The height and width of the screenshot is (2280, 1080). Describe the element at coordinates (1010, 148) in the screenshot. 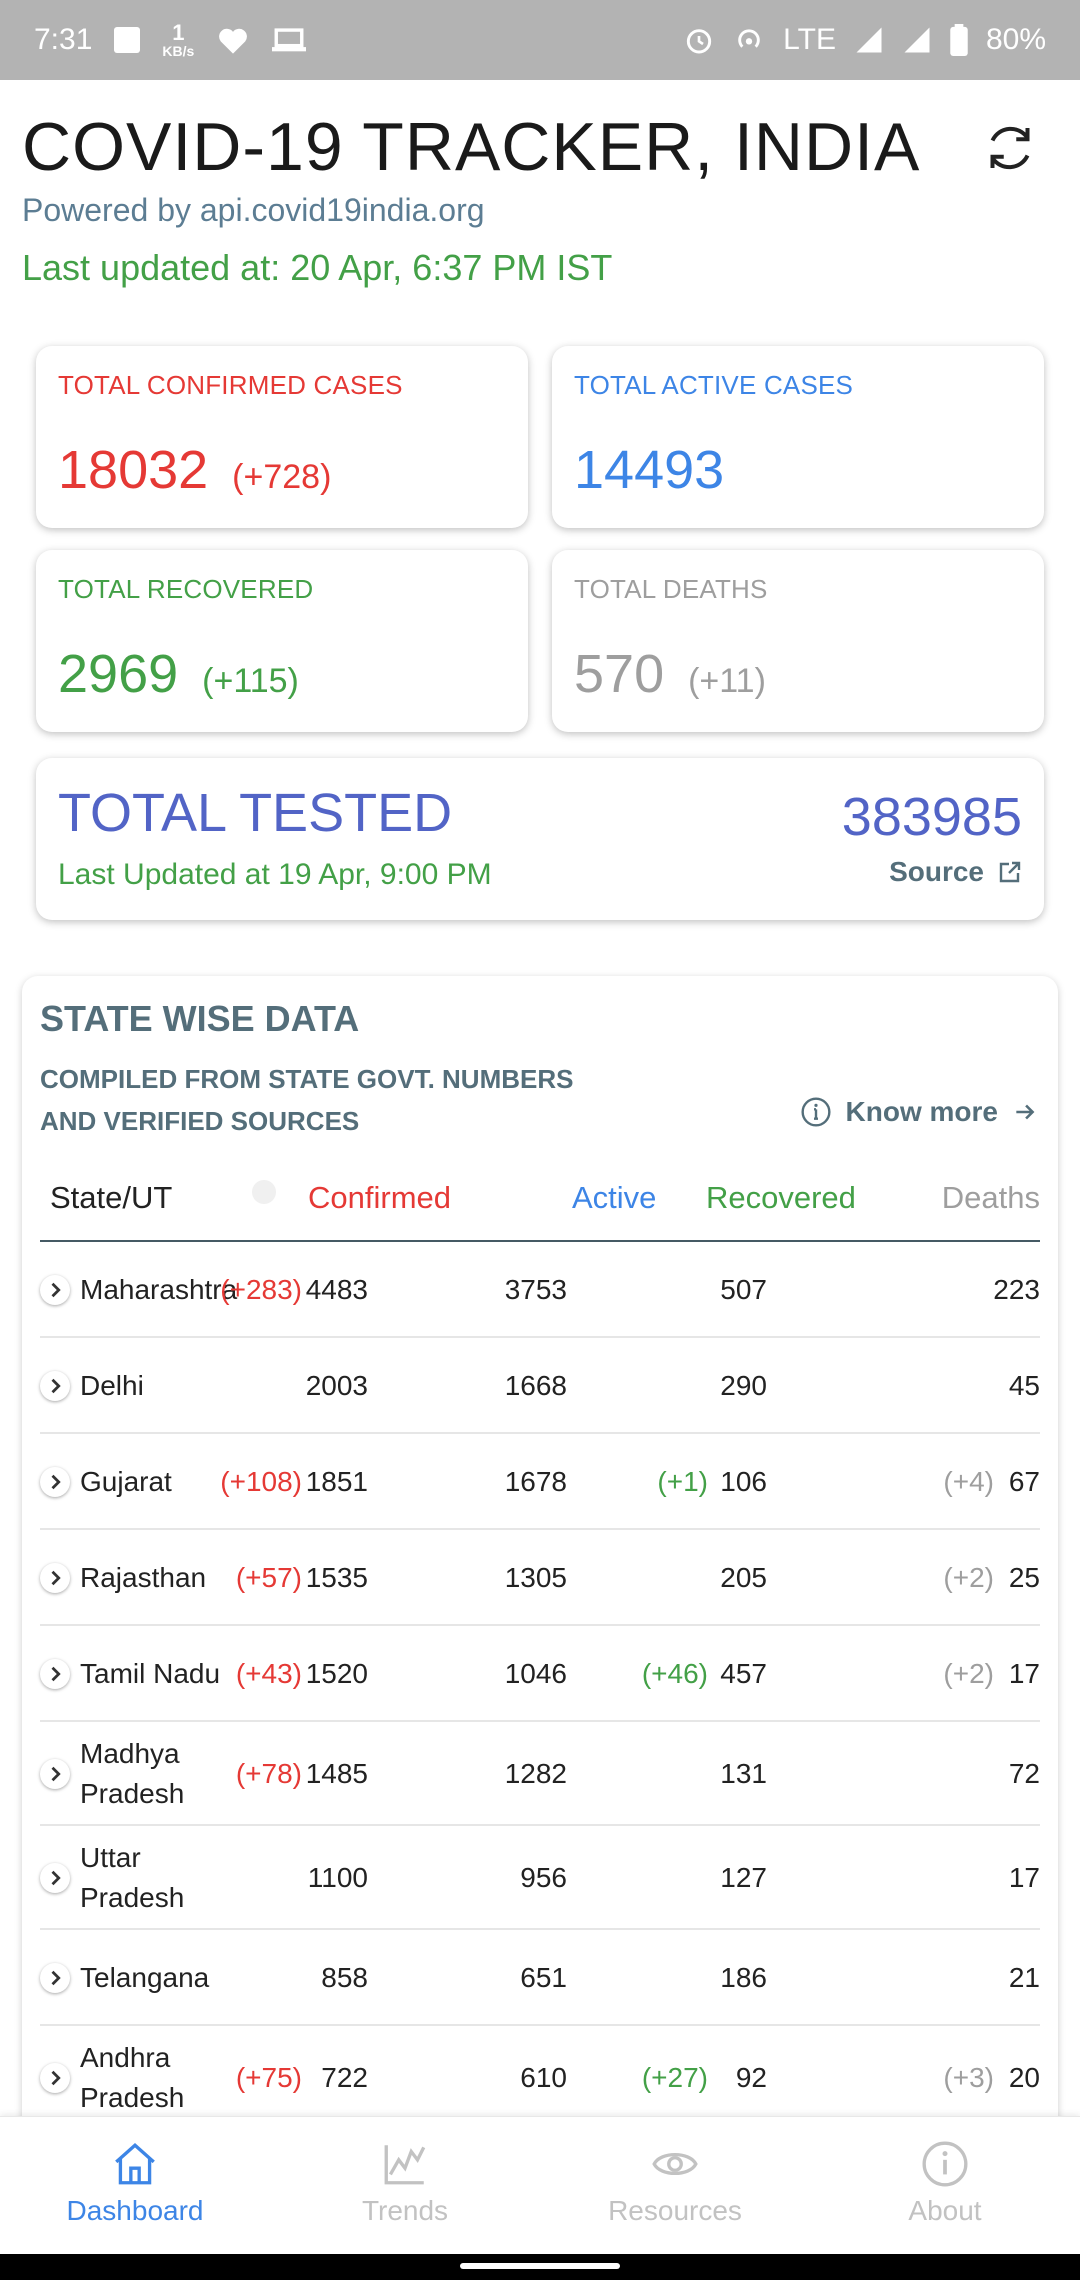

I see `refresh-icon` at that location.